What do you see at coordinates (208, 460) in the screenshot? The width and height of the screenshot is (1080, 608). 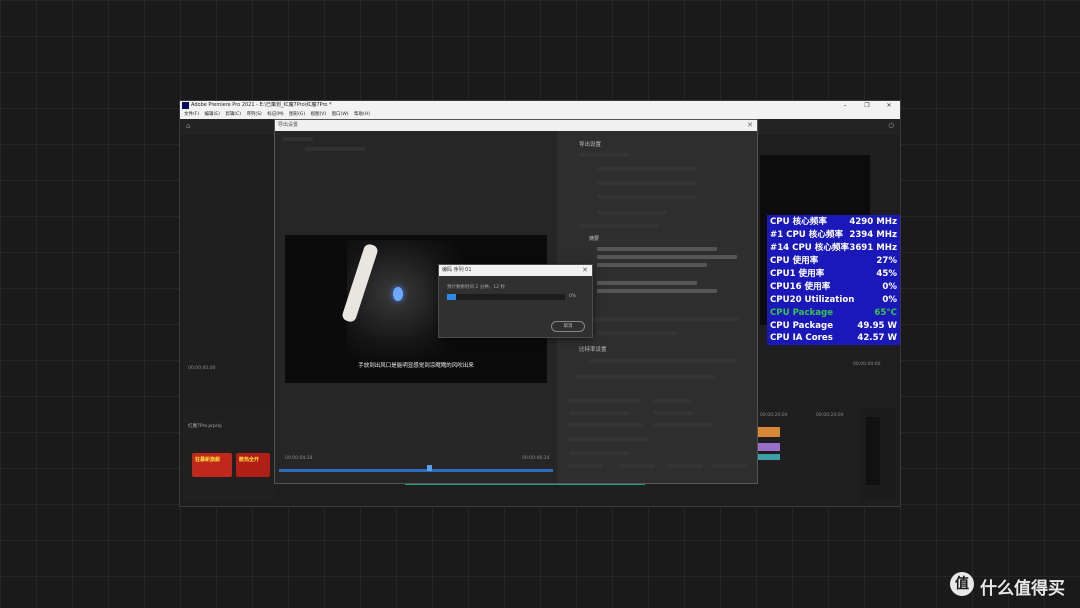 I see `thumb-text: 狂暴新旗舰` at bounding box center [208, 460].